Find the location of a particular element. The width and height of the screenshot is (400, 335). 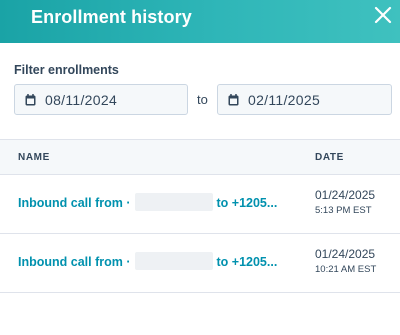

row-date: 01/24/2025 10:21 AM EST is located at coordinates (345, 261).